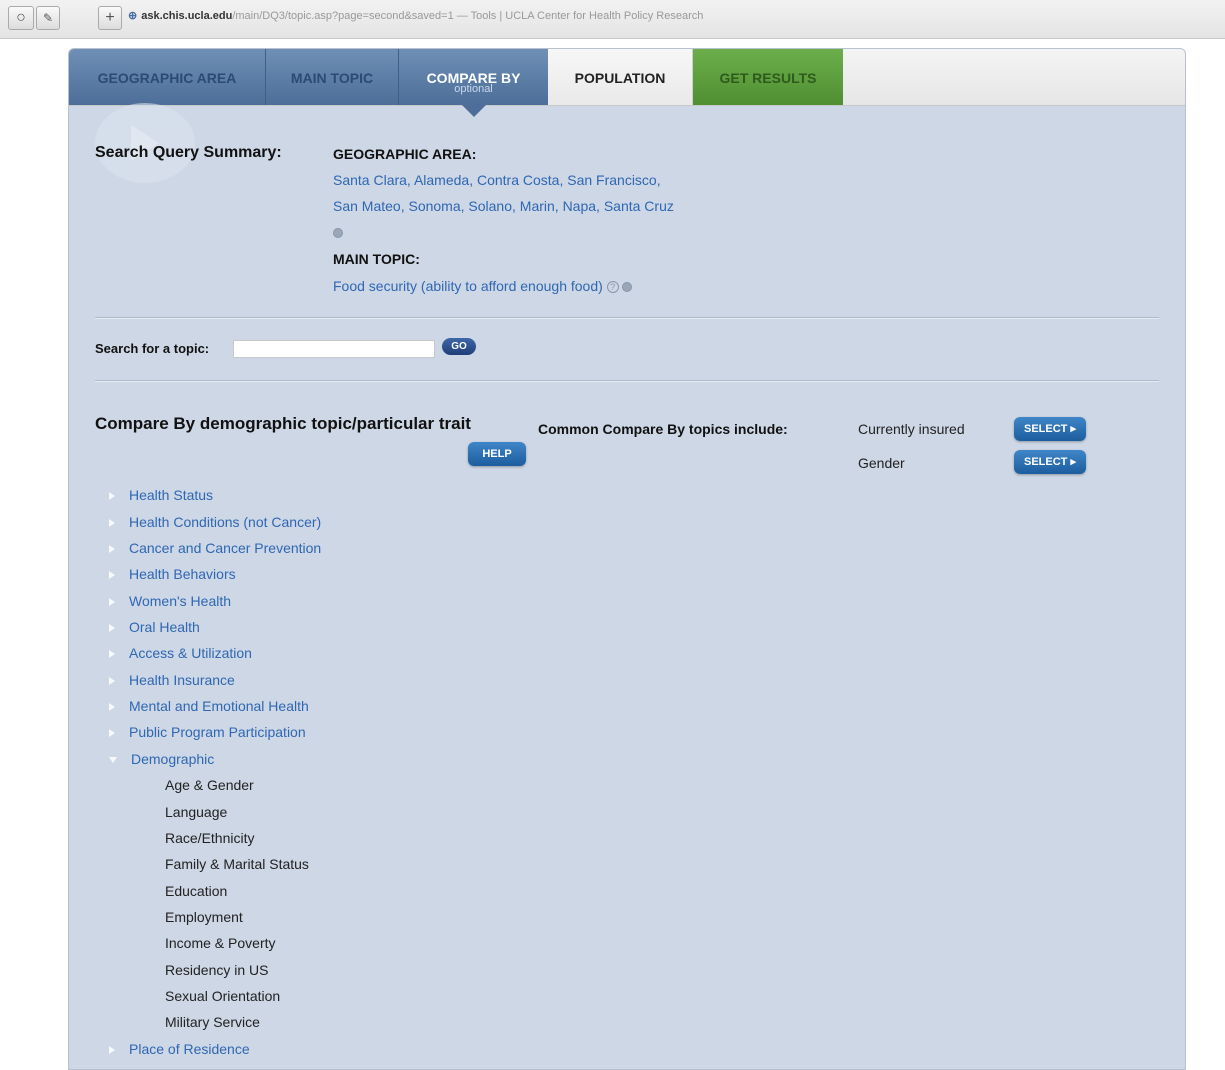 The height and width of the screenshot is (1070, 1225). I want to click on topic-item-demographic: Demographic, so click(161, 759).